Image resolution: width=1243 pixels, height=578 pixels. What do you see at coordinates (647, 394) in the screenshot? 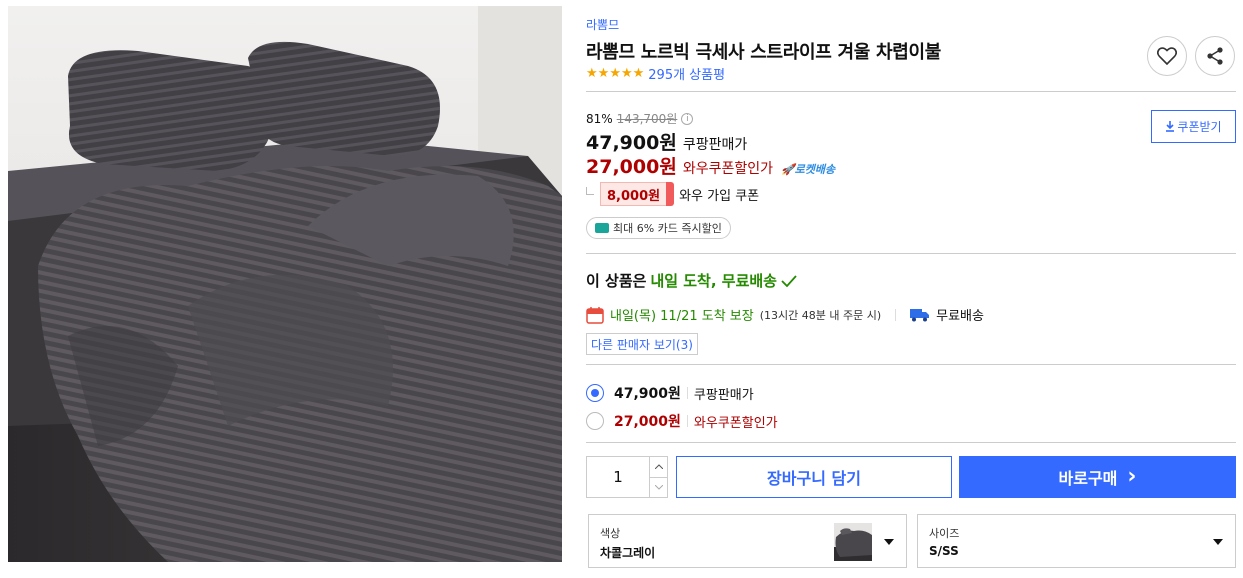
I see `option-price: 47,900원` at bounding box center [647, 394].